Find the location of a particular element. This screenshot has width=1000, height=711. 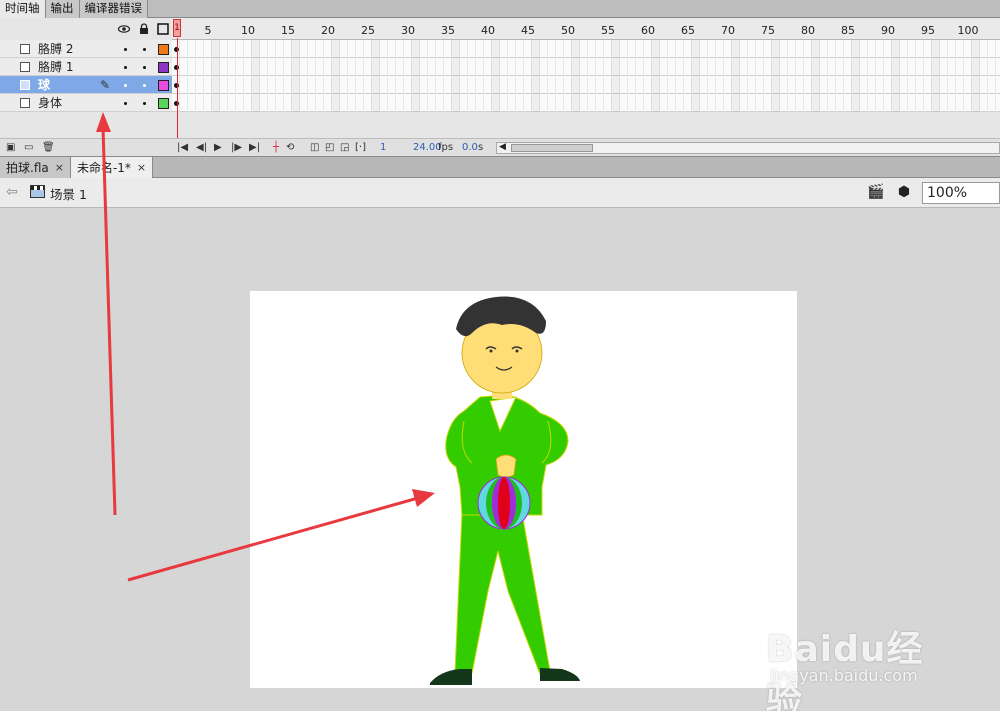

fps-unit: fps is located at coordinates (446, 147).